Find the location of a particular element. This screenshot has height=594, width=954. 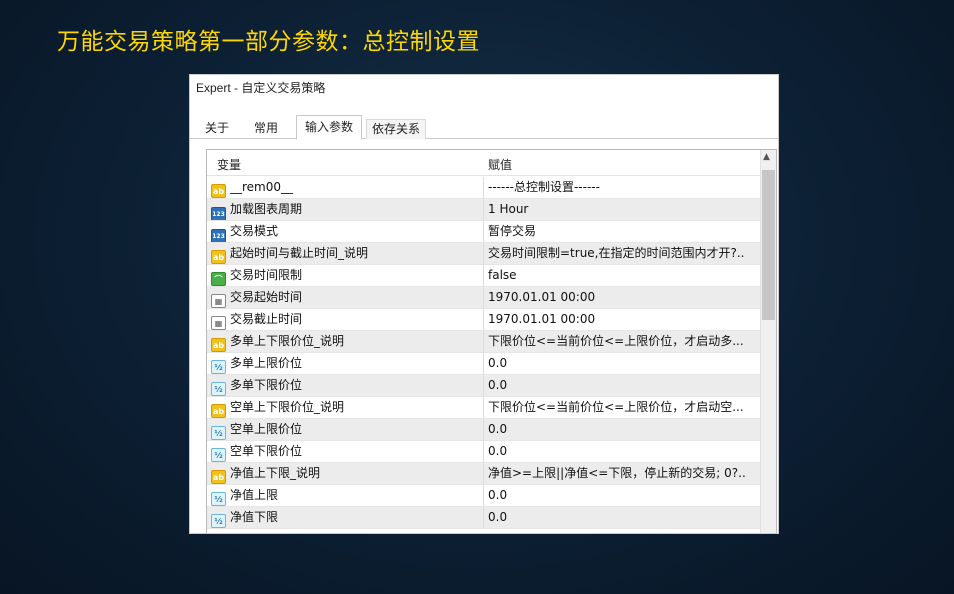

parameter-name-cell: ▦ 交易起始时间 is located at coordinates (347, 297).